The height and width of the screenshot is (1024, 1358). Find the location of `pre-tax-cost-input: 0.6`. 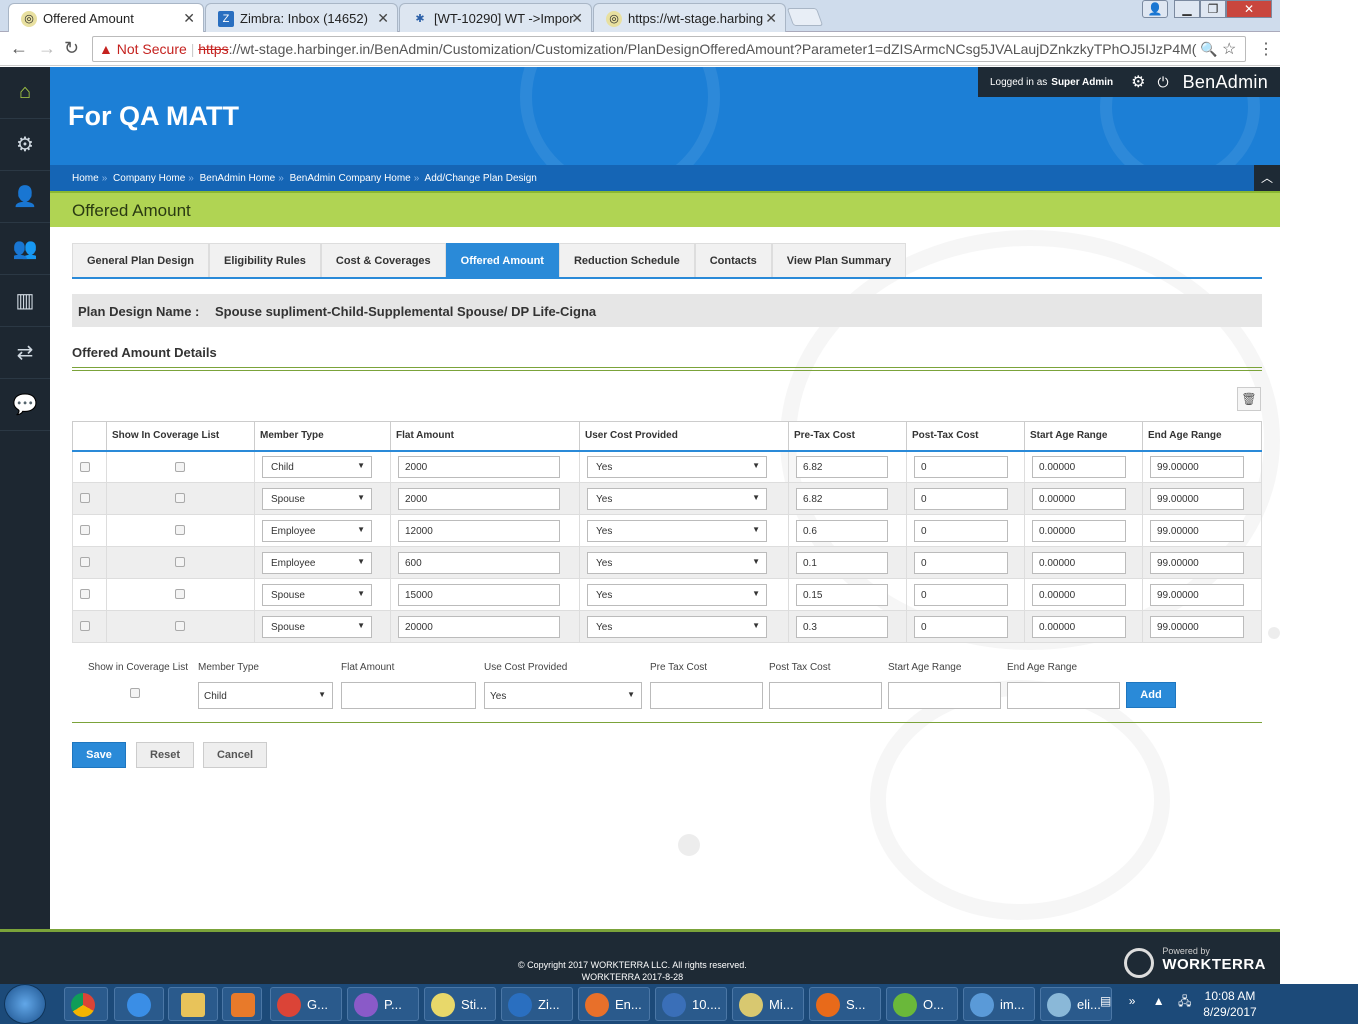

pre-tax-cost-input: 0.6 is located at coordinates (842, 530).